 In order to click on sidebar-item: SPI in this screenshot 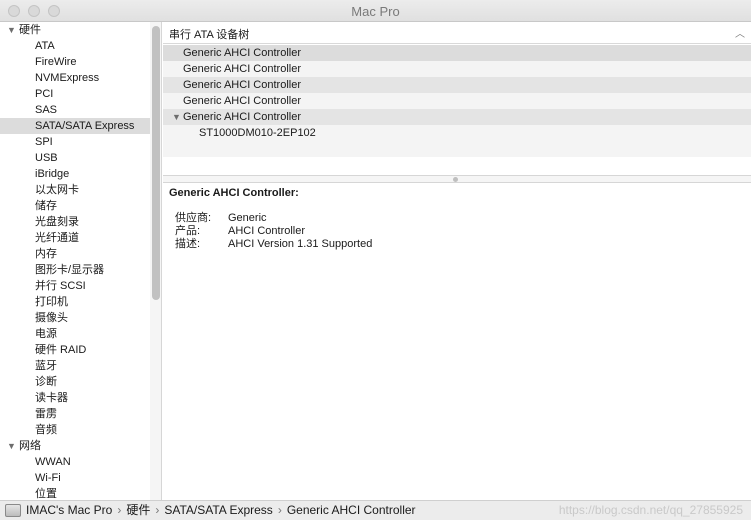, I will do `click(75, 142)`.